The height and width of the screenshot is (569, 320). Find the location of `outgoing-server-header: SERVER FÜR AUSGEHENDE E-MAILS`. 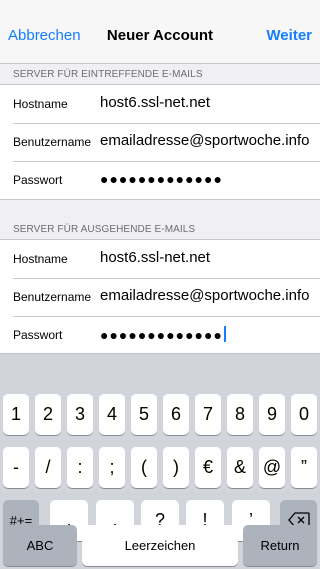

outgoing-server-header: SERVER FÜR AUSGEHENDE E-MAILS is located at coordinates (104, 229).